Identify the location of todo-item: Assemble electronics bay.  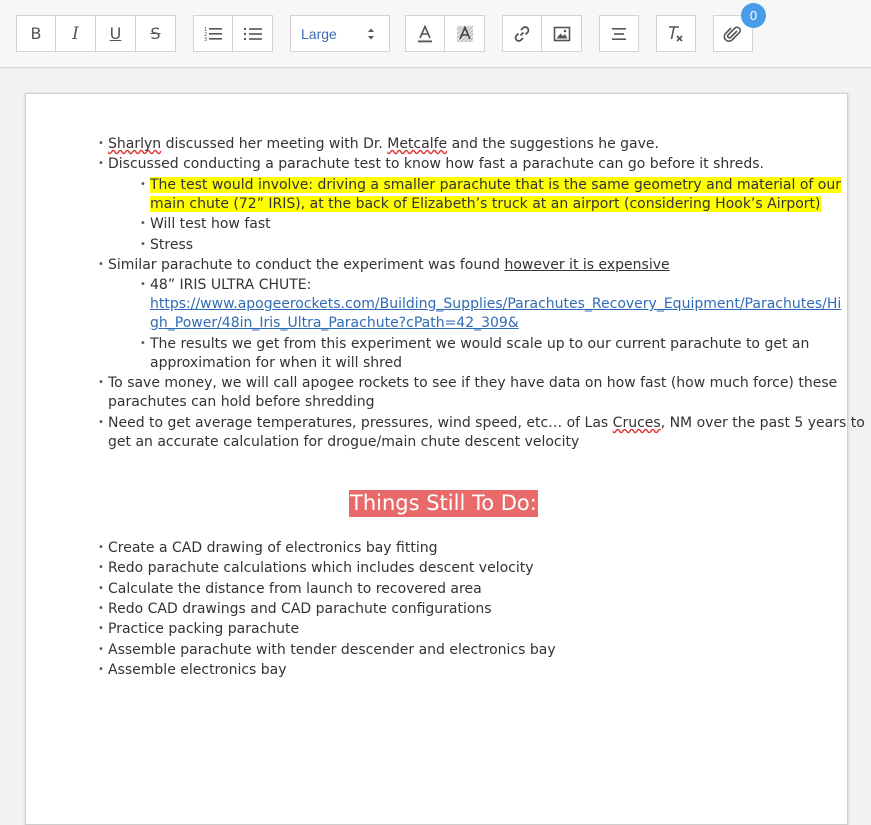
(197, 670).